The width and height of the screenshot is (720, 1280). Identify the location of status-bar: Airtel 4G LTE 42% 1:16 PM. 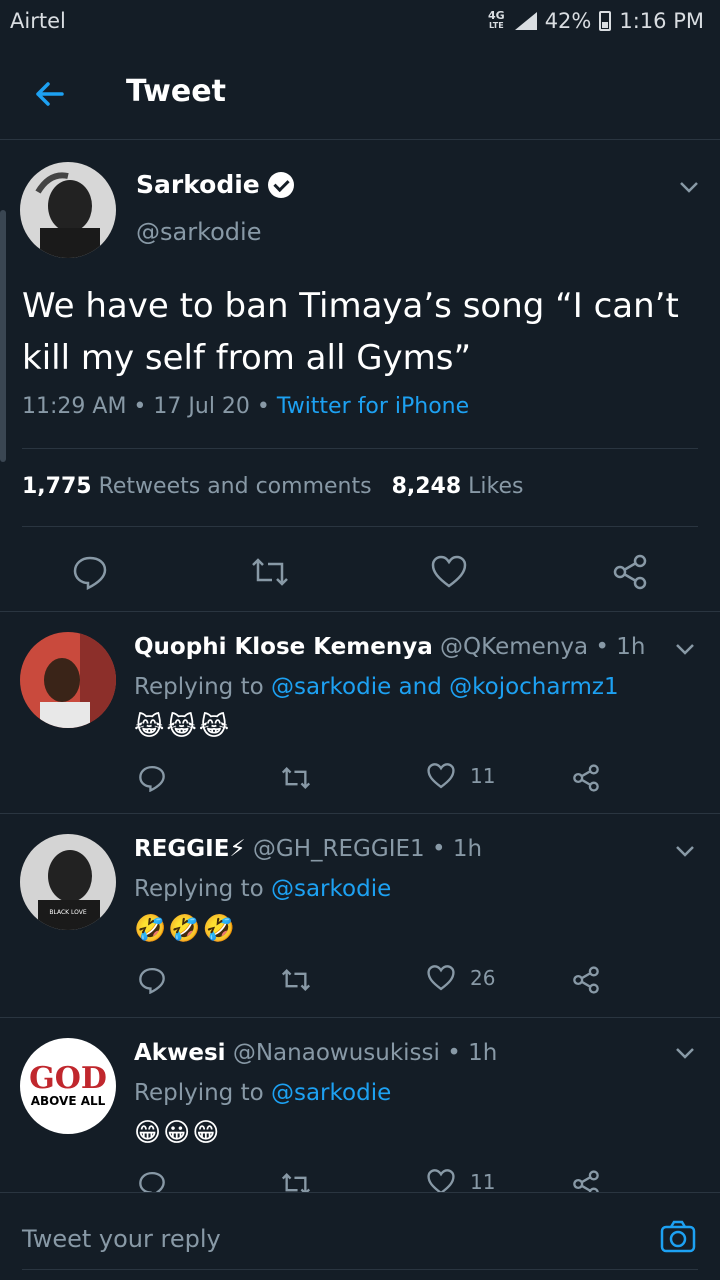
(360, 24).